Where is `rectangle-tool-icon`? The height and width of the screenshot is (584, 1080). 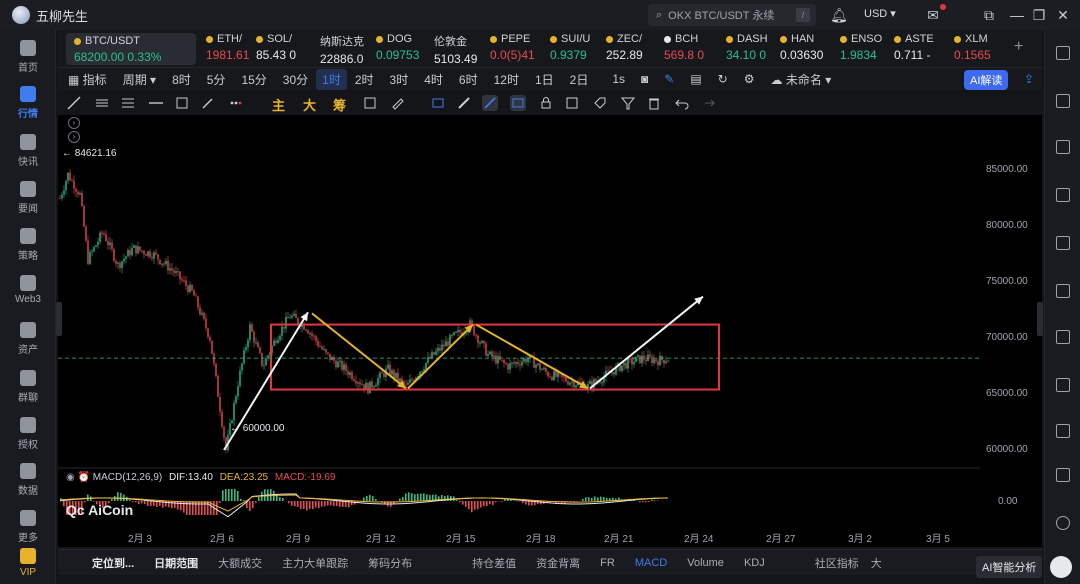 rectangle-tool-icon is located at coordinates (182, 103).